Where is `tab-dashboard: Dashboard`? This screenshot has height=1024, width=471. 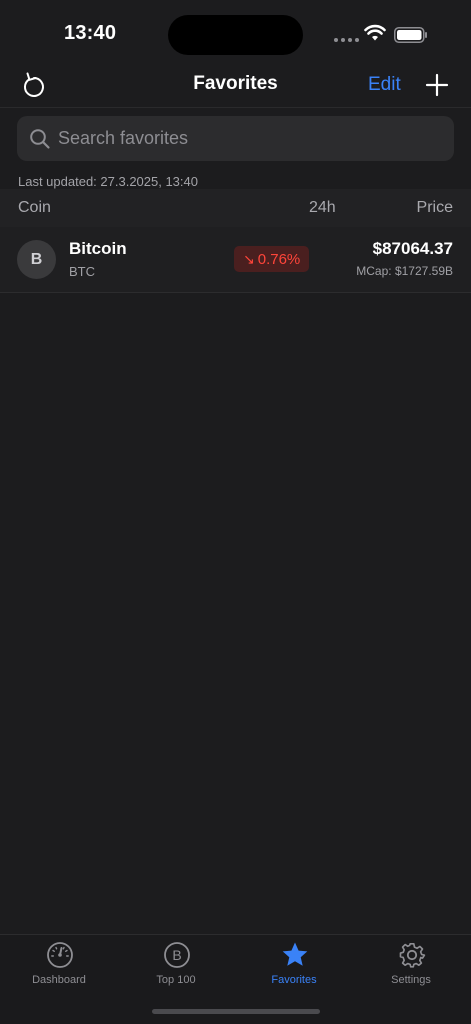 tab-dashboard: Dashboard is located at coordinates (59, 965).